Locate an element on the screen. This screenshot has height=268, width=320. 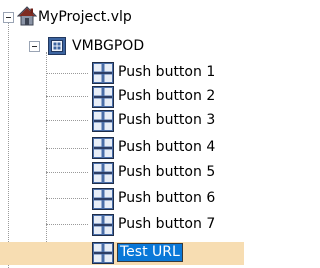
tree-node-page: VMBGPOD is located at coordinates (122, 46).